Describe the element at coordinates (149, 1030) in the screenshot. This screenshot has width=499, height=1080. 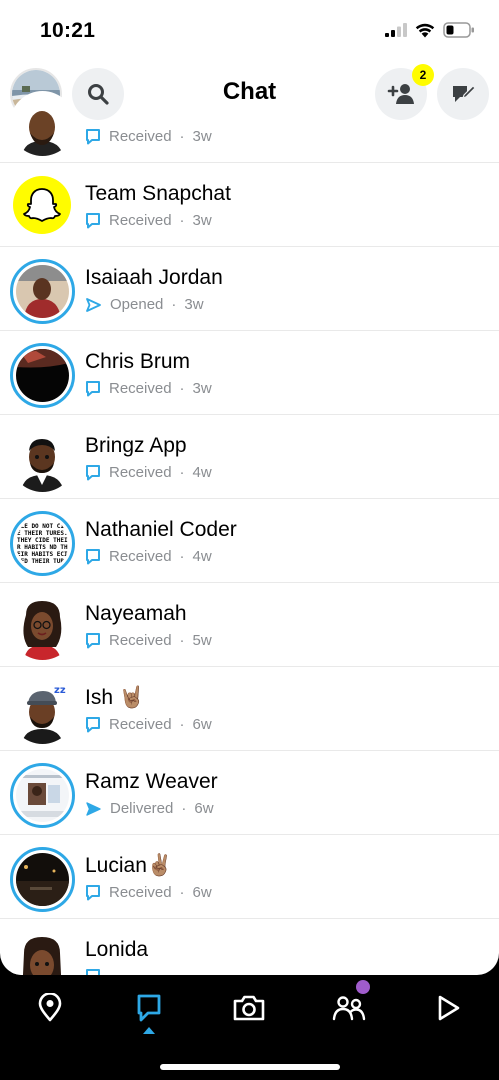
I see `active-tab-indicator` at that location.